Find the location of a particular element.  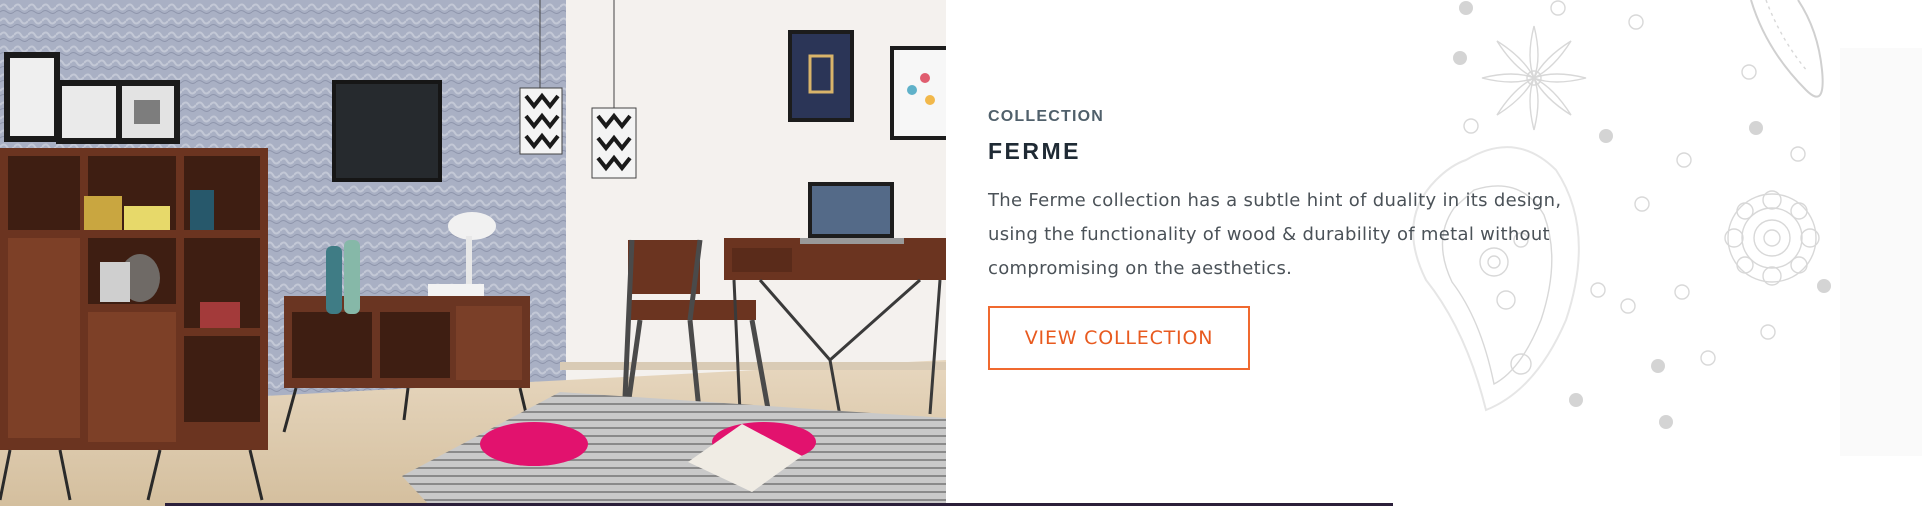

collection-eyebrow: COLLECTION is located at coordinates (1046, 116).